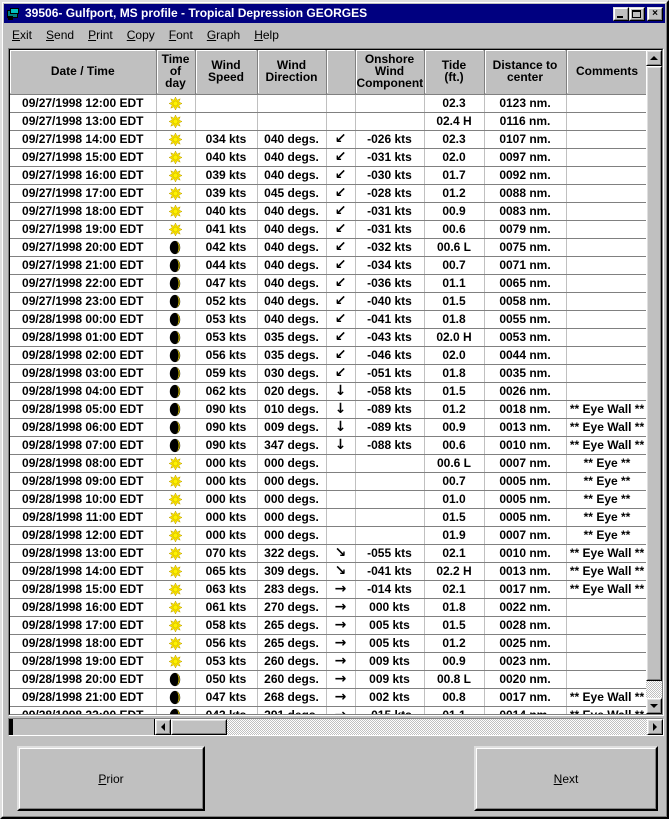  Describe the element at coordinates (199, 727) in the screenshot. I see `horizontal-scroll-thumb` at that location.